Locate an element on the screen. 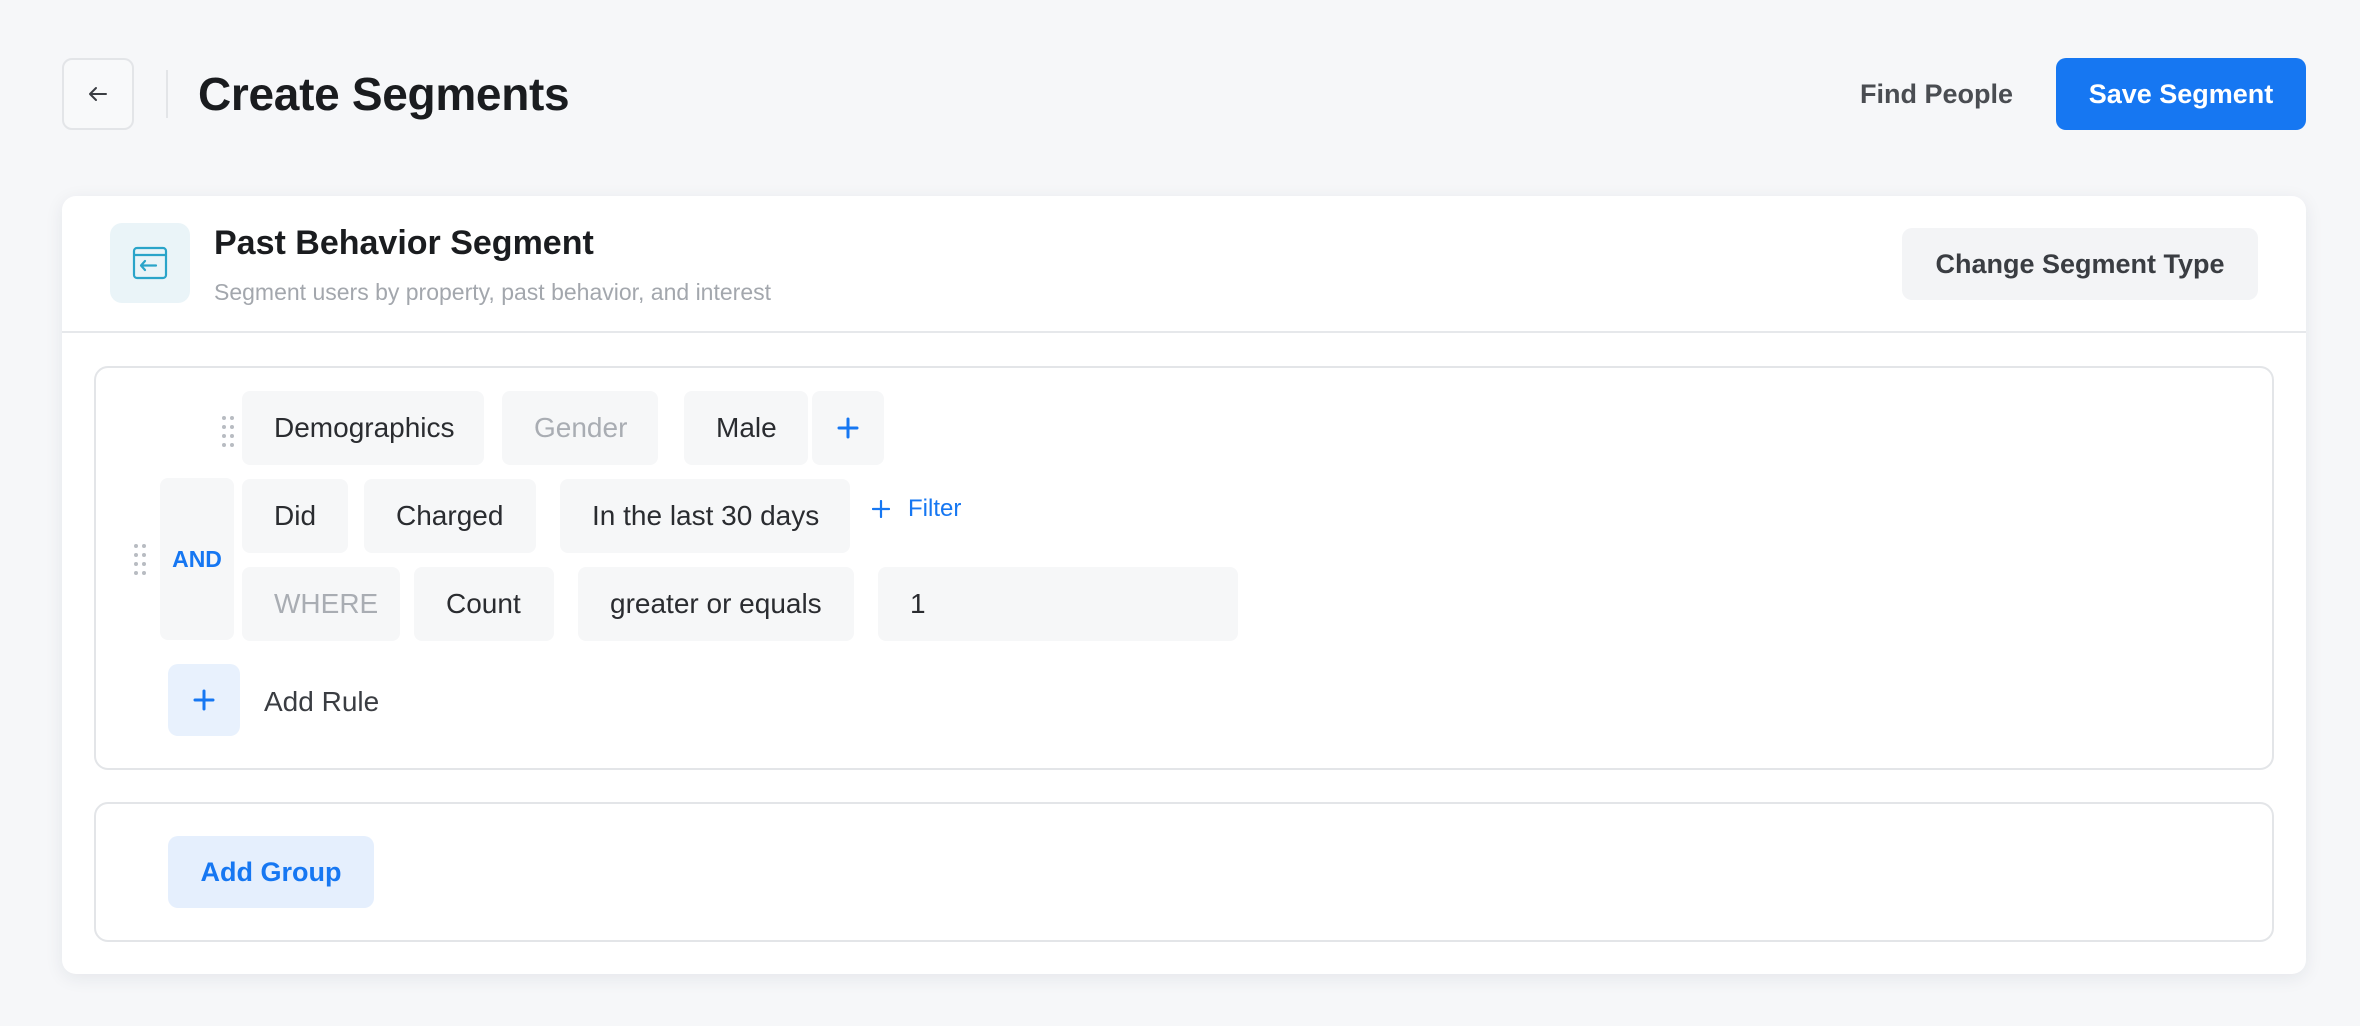  count-value-input: 1 is located at coordinates (1058, 604).